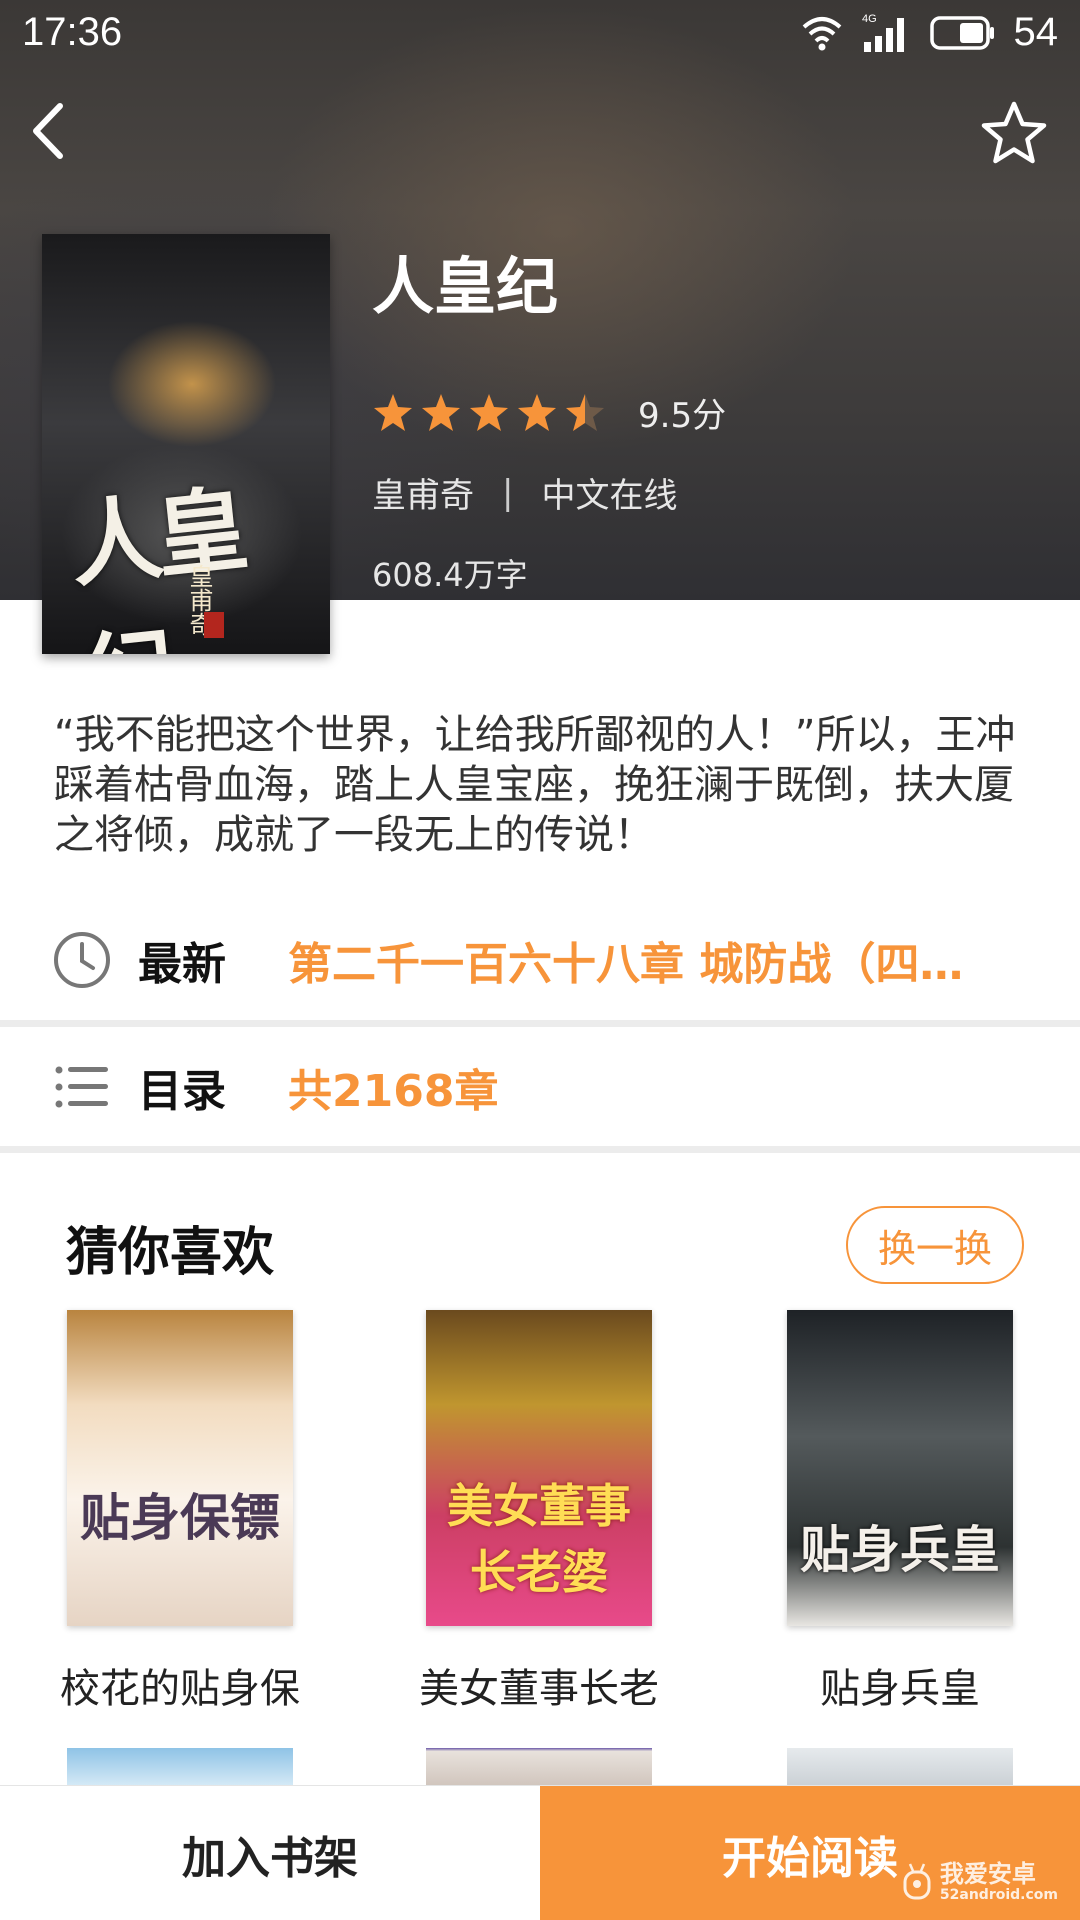  I want to click on book-author: 皇甫奇, so click(423, 492).